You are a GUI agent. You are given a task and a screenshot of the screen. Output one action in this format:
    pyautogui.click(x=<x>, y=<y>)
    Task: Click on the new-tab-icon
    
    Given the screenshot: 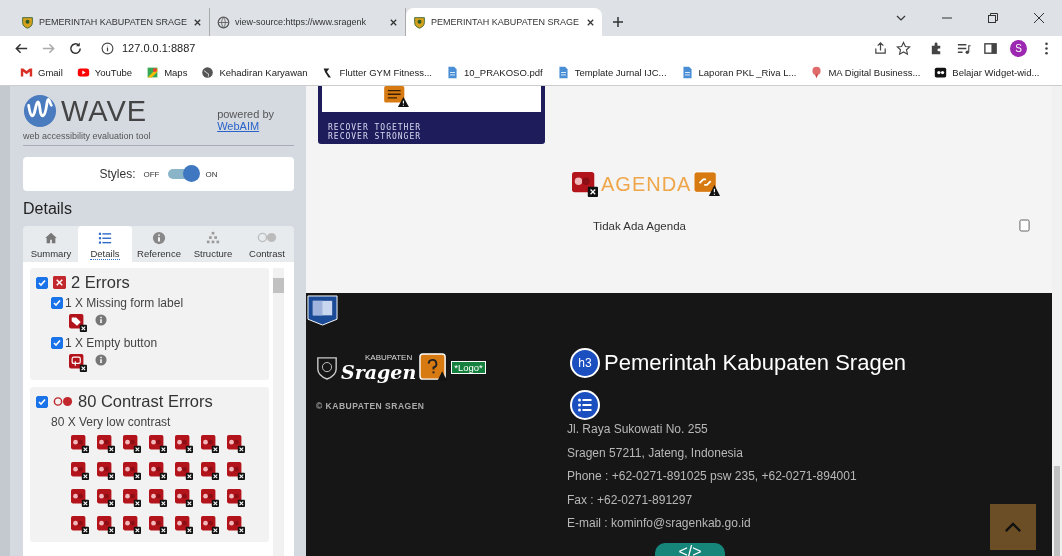 What is the action you would take?
    pyautogui.click(x=618, y=22)
    